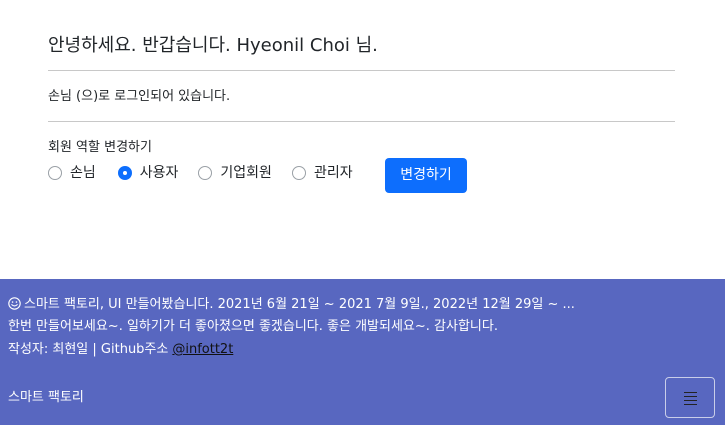 The width and height of the screenshot is (725, 425). What do you see at coordinates (205, 173) in the screenshot?
I see `radio-button-business` at bounding box center [205, 173].